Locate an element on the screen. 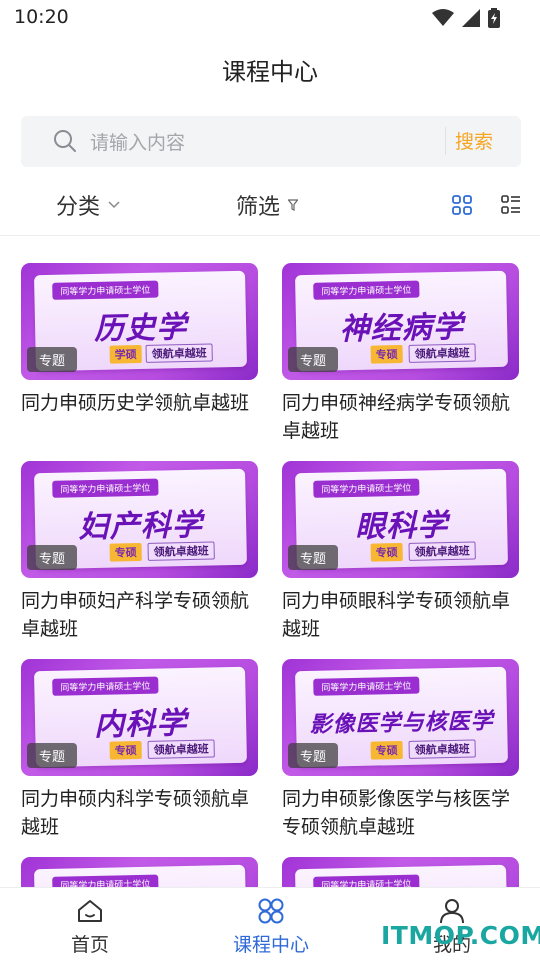 This screenshot has width=540, height=960. course-title: 同力申硕眼科学专硕领航卓越班 is located at coordinates (396, 615).